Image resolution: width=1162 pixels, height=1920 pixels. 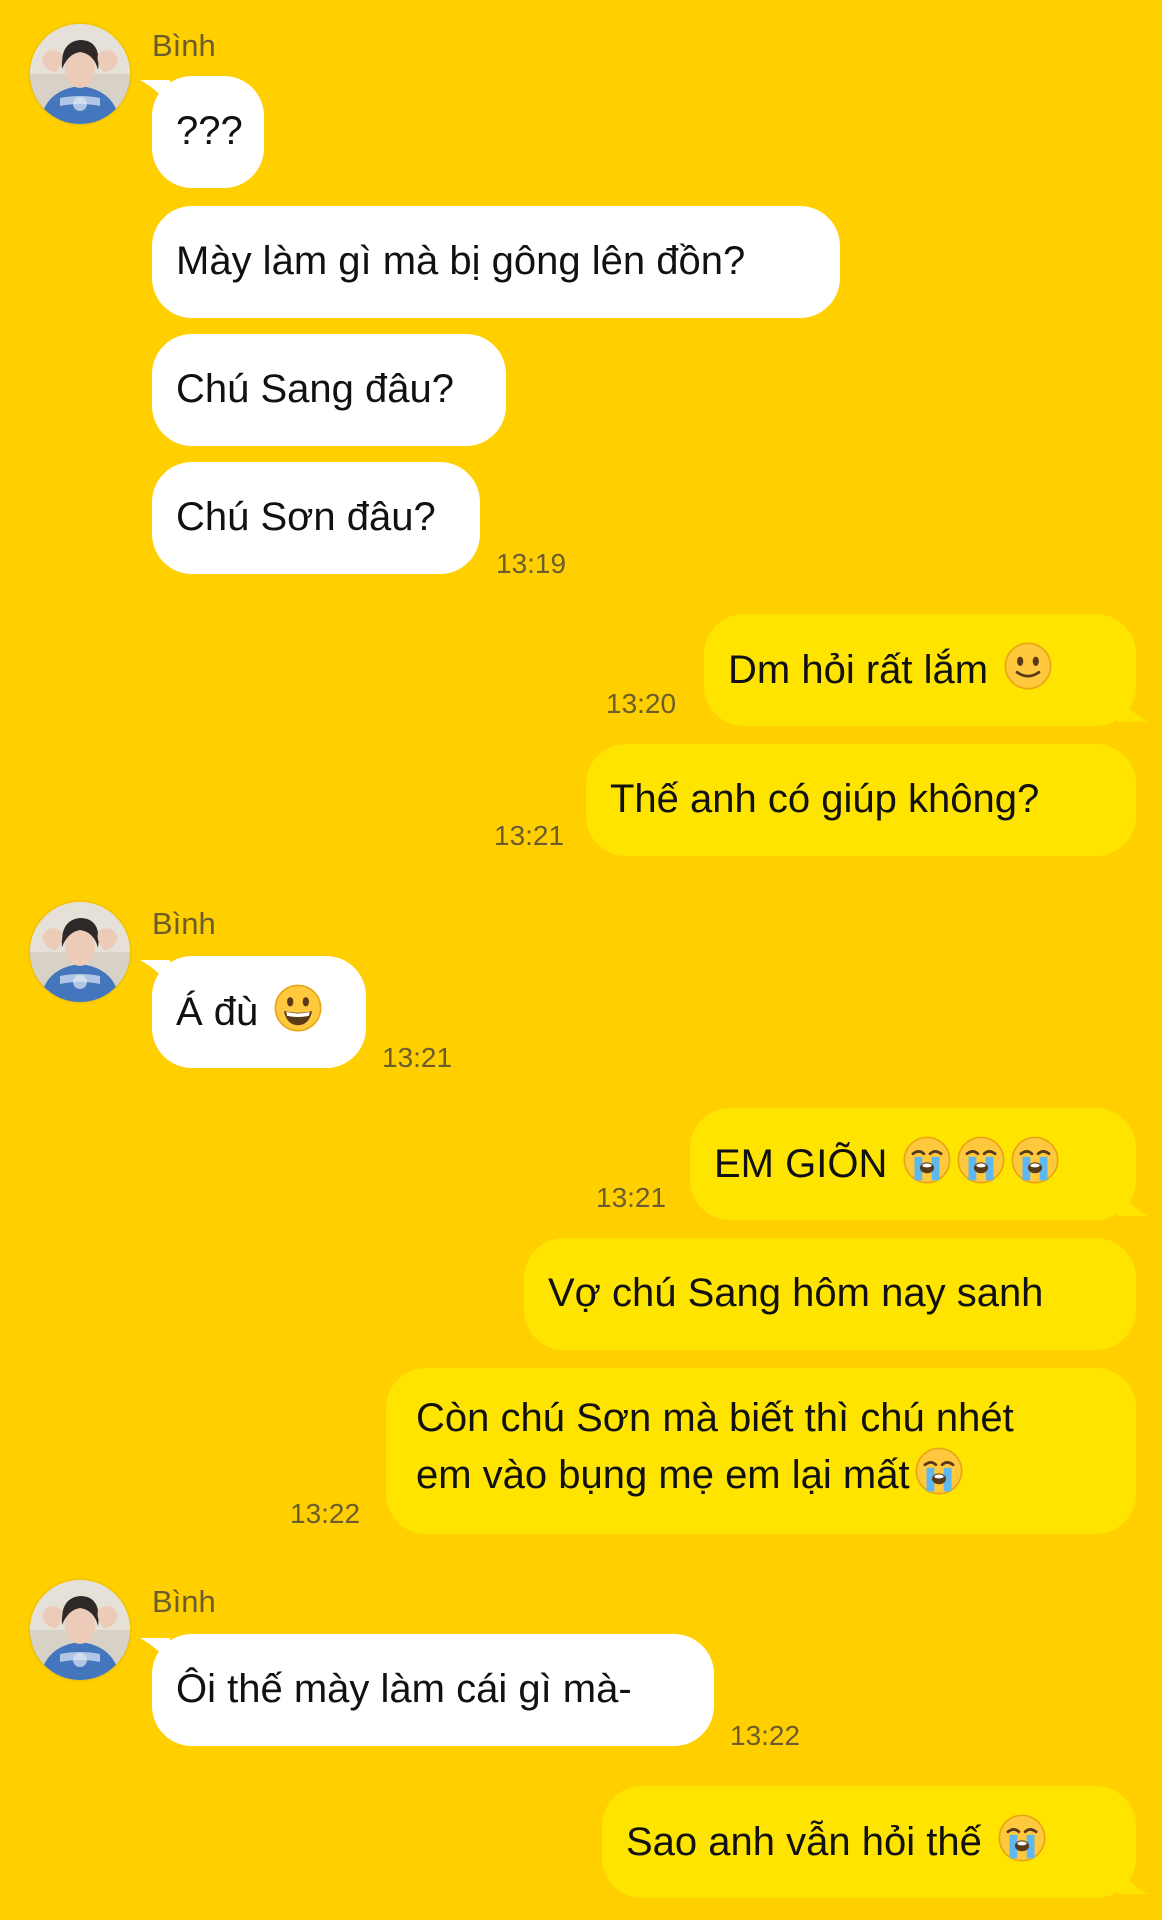 I want to click on message-bubble-incoming: Ôi thế mày làm cái gì mà-, so click(x=433, y=1690).